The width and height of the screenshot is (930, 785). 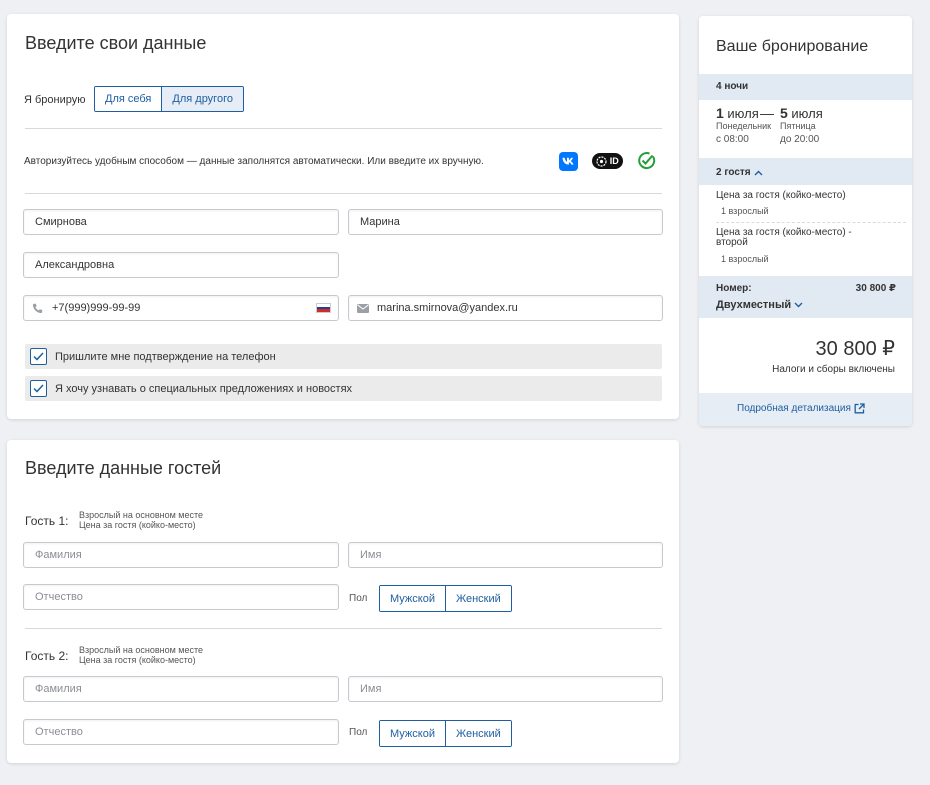 I want to click on guests-toggle: 2 гостя, so click(x=739, y=172).